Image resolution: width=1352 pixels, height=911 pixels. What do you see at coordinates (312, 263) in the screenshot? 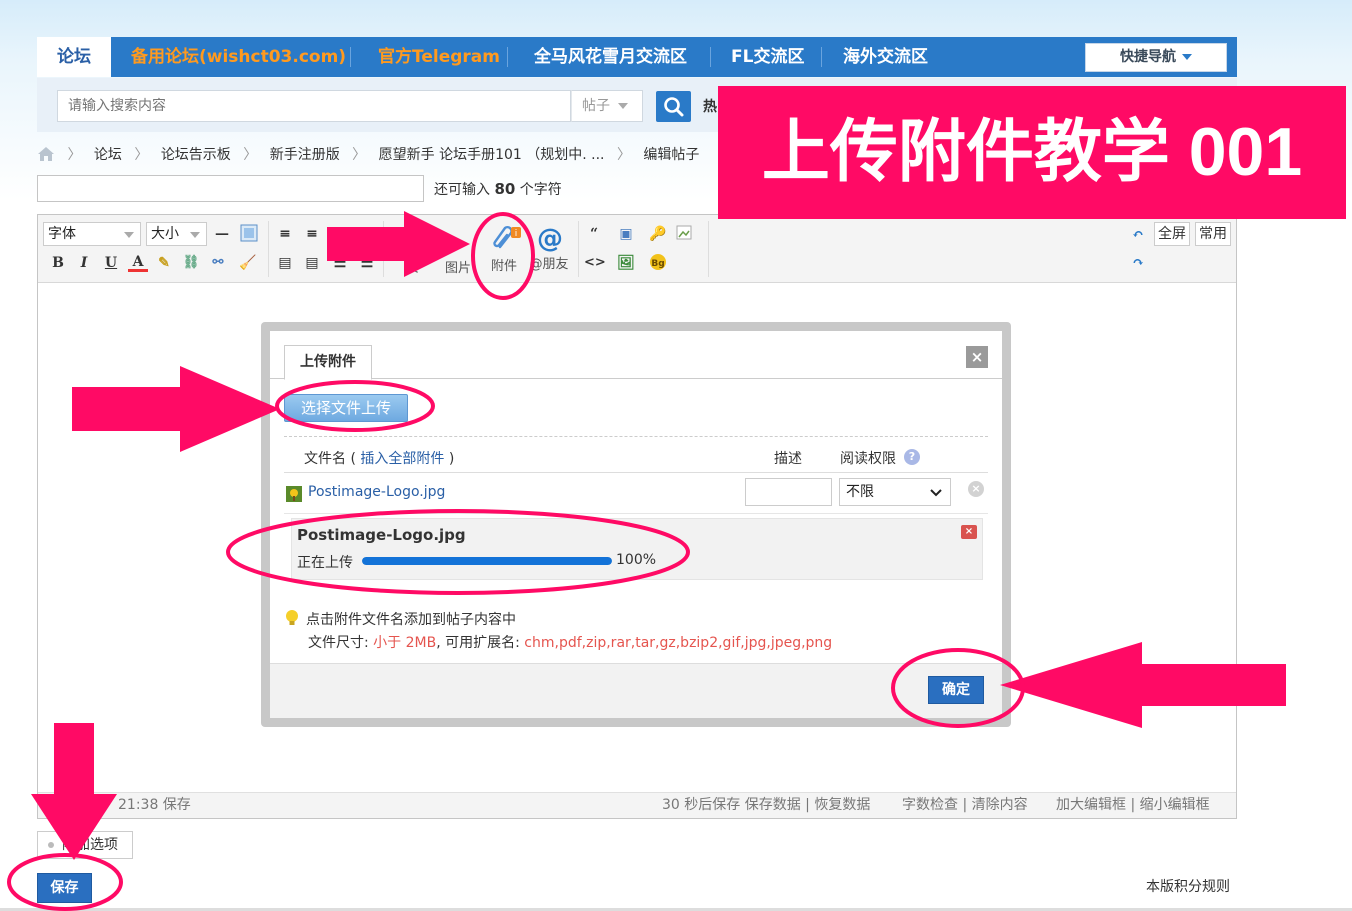
I see `float-right-icon: ▤` at bounding box center [312, 263].